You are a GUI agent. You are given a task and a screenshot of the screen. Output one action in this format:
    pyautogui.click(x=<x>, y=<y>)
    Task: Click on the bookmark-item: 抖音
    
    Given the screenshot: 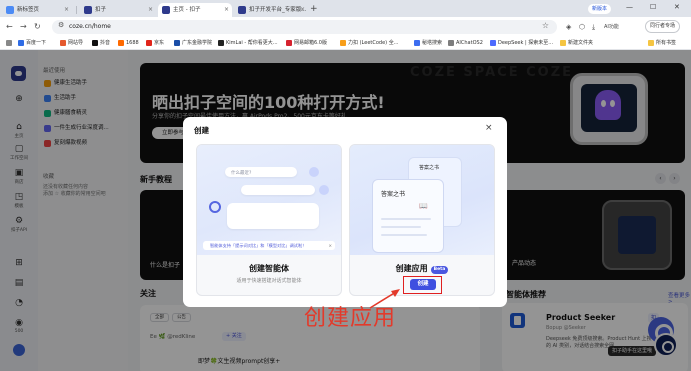 What is the action you would take?
    pyautogui.click(x=101, y=43)
    